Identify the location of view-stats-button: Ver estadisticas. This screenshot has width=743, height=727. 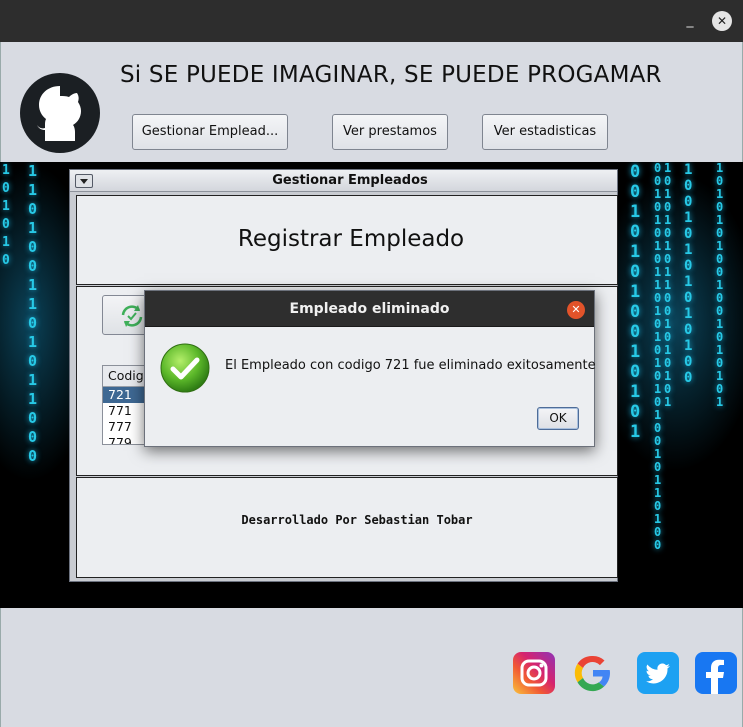
(545, 132).